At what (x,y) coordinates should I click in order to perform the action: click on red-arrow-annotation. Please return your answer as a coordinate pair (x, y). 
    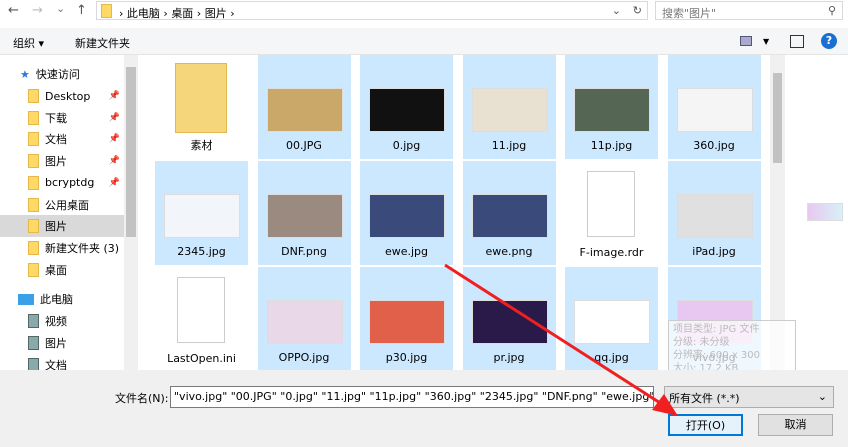
    Looking at the image, I should click on (561, 339).